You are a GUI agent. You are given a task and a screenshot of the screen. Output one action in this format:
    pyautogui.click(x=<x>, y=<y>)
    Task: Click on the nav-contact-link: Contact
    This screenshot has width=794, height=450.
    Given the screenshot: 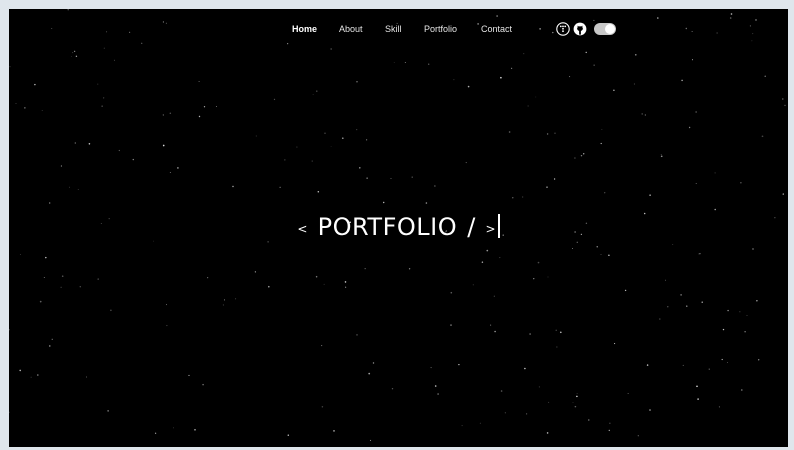 What is the action you would take?
    pyautogui.click(x=496, y=29)
    